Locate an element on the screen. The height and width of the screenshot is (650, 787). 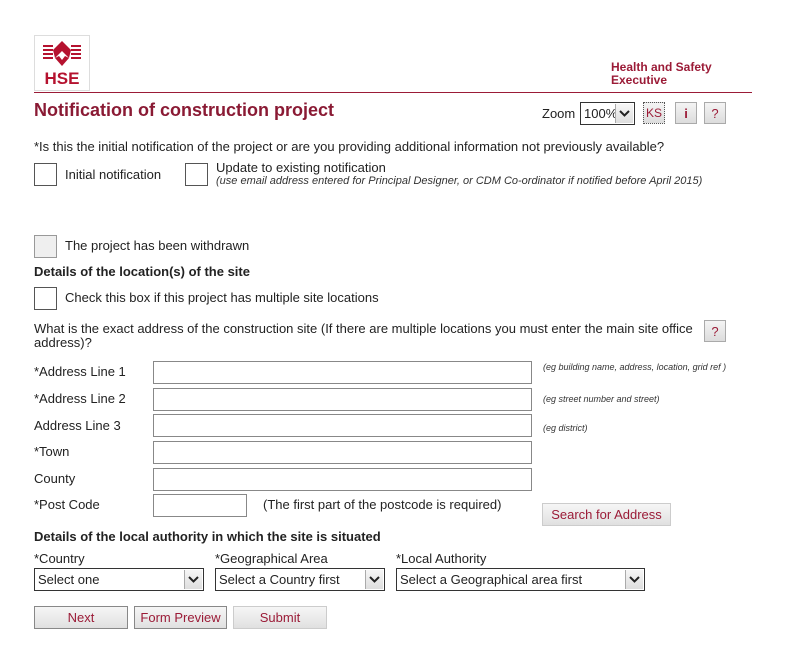
address-line-3-input is located at coordinates (342, 425).